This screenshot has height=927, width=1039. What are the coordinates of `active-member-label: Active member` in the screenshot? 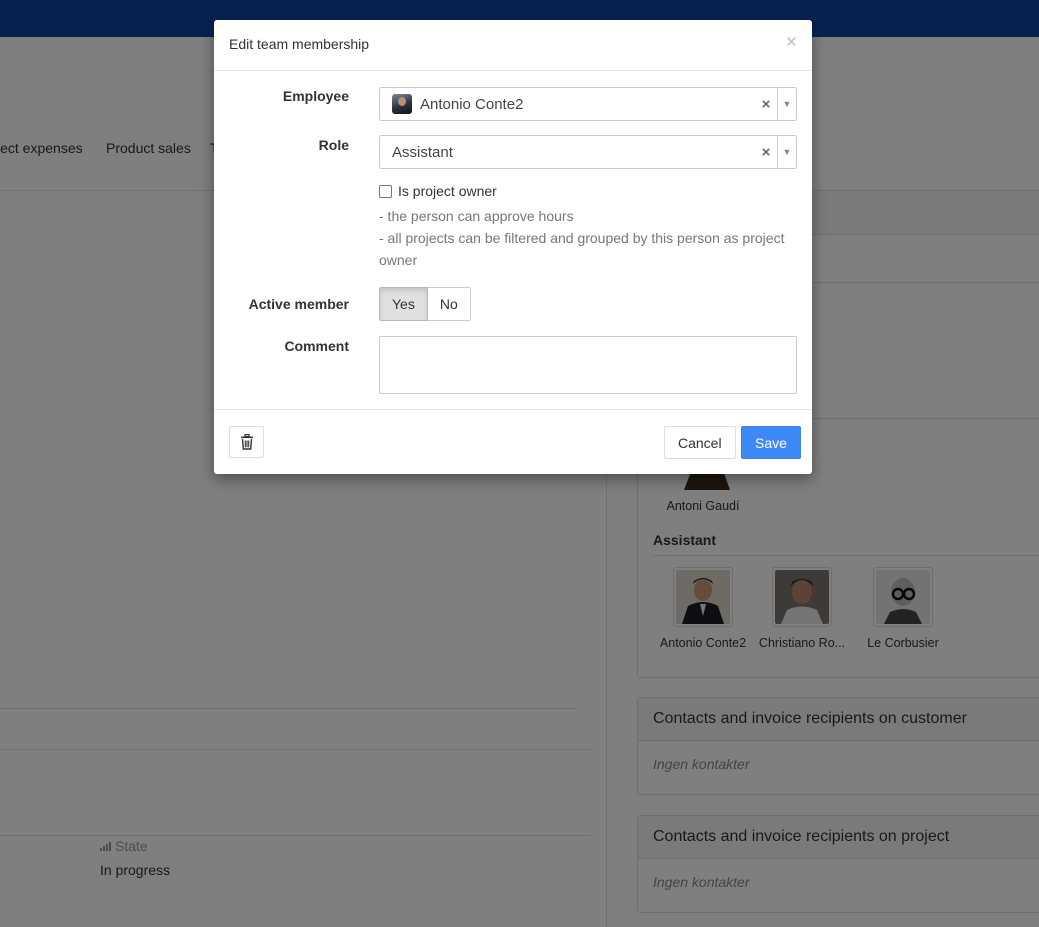 It's located at (298, 304).